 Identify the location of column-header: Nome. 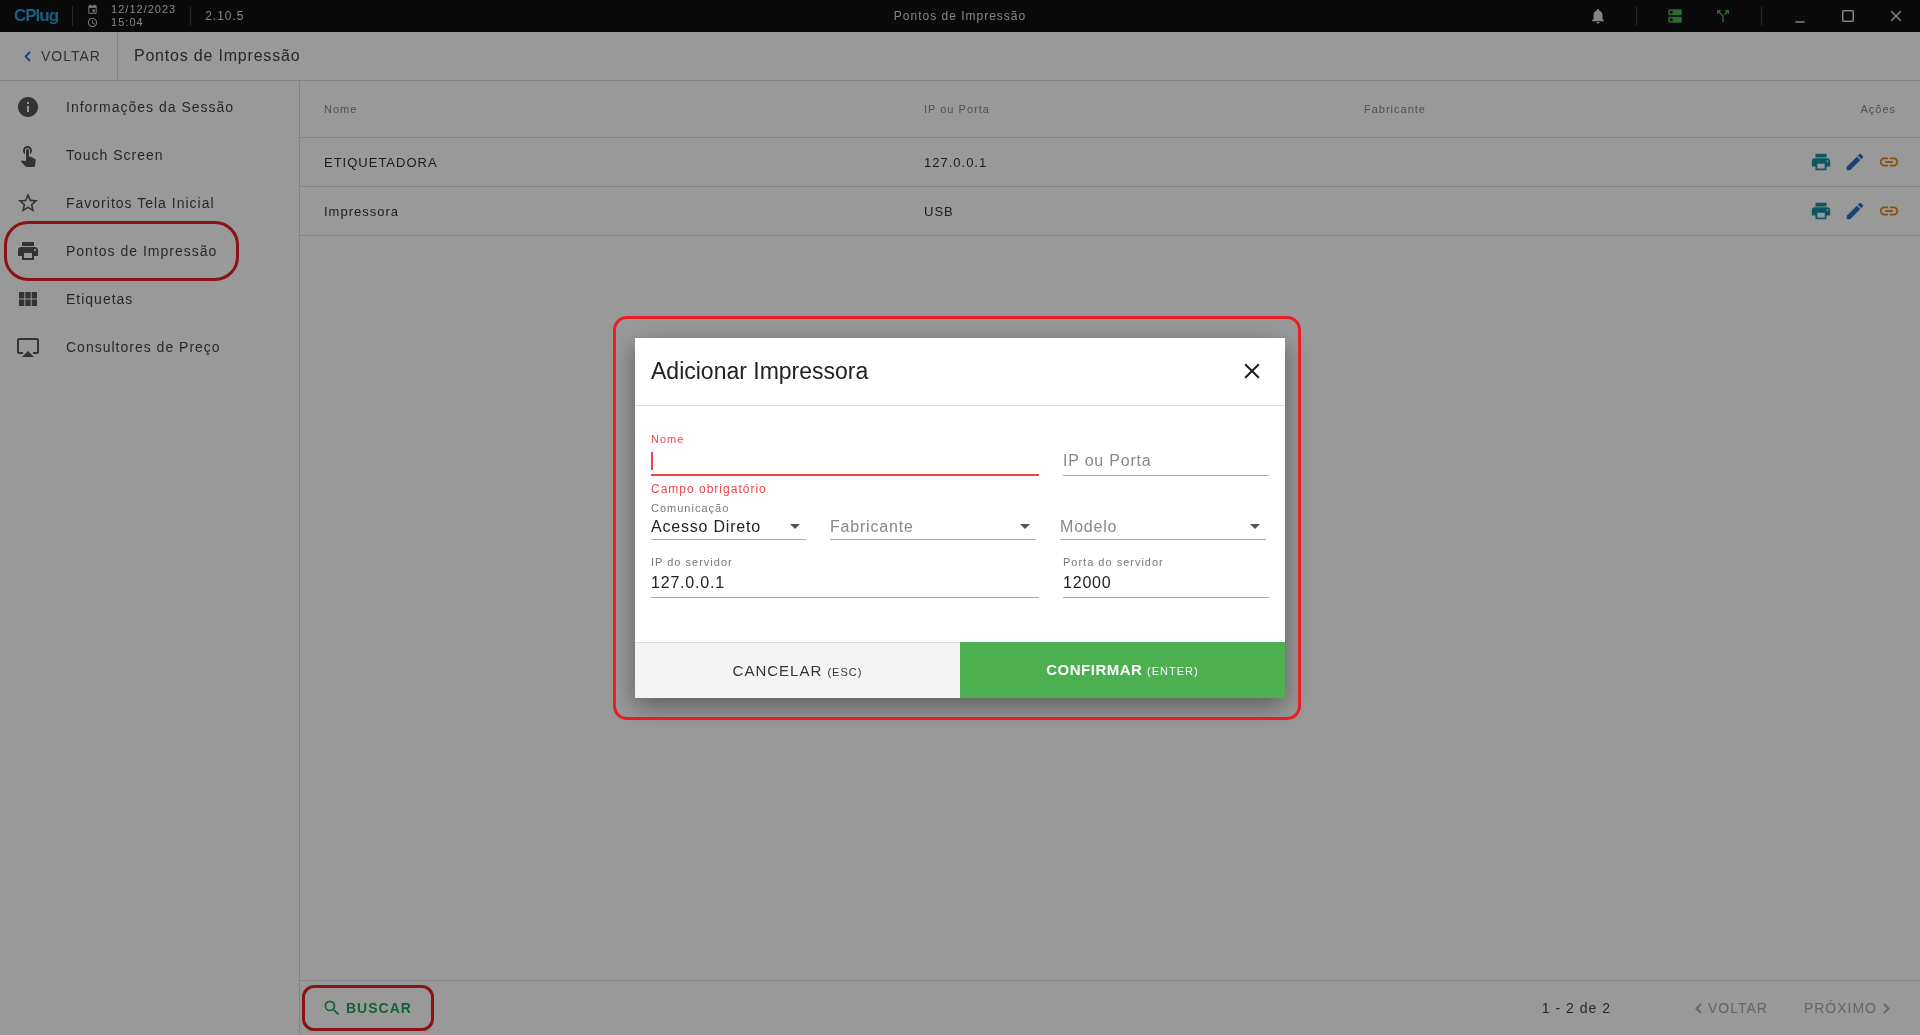
(600, 109).